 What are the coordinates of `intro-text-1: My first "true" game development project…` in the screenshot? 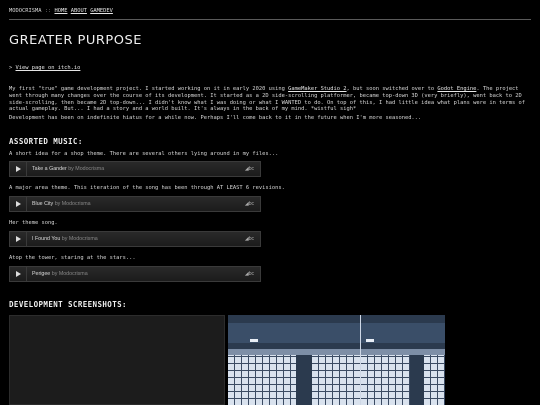 It's located at (149, 89).